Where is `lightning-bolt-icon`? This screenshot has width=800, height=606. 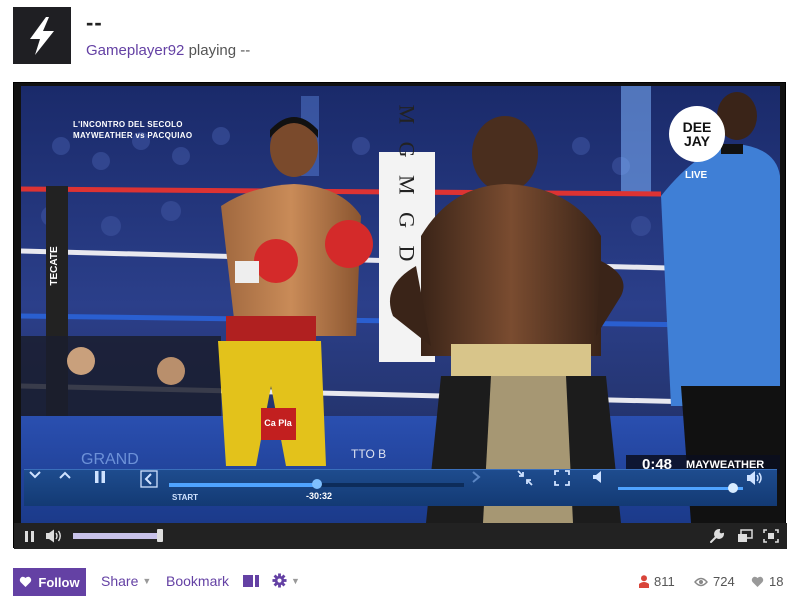
lightning-bolt-icon is located at coordinates (42, 35).